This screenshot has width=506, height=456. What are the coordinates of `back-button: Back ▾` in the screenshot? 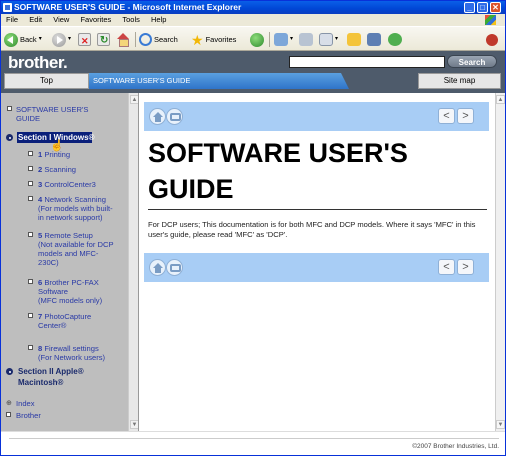 It's located at (23, 39).